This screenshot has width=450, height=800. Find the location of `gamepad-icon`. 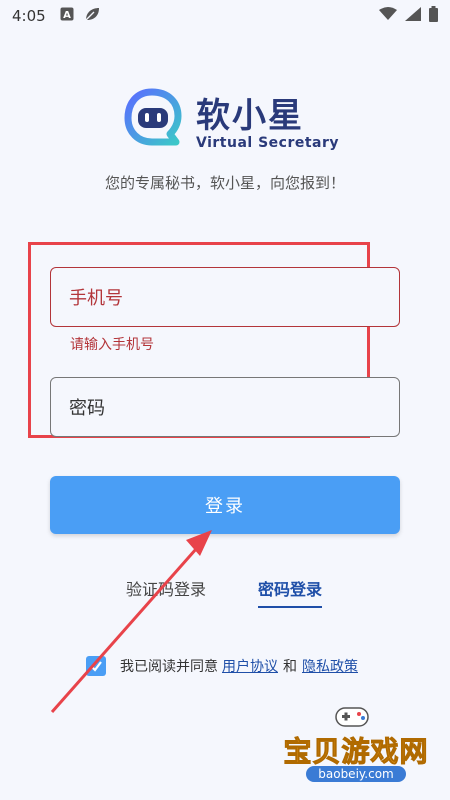

gamepad-icon is located at coordinates (352, 717).